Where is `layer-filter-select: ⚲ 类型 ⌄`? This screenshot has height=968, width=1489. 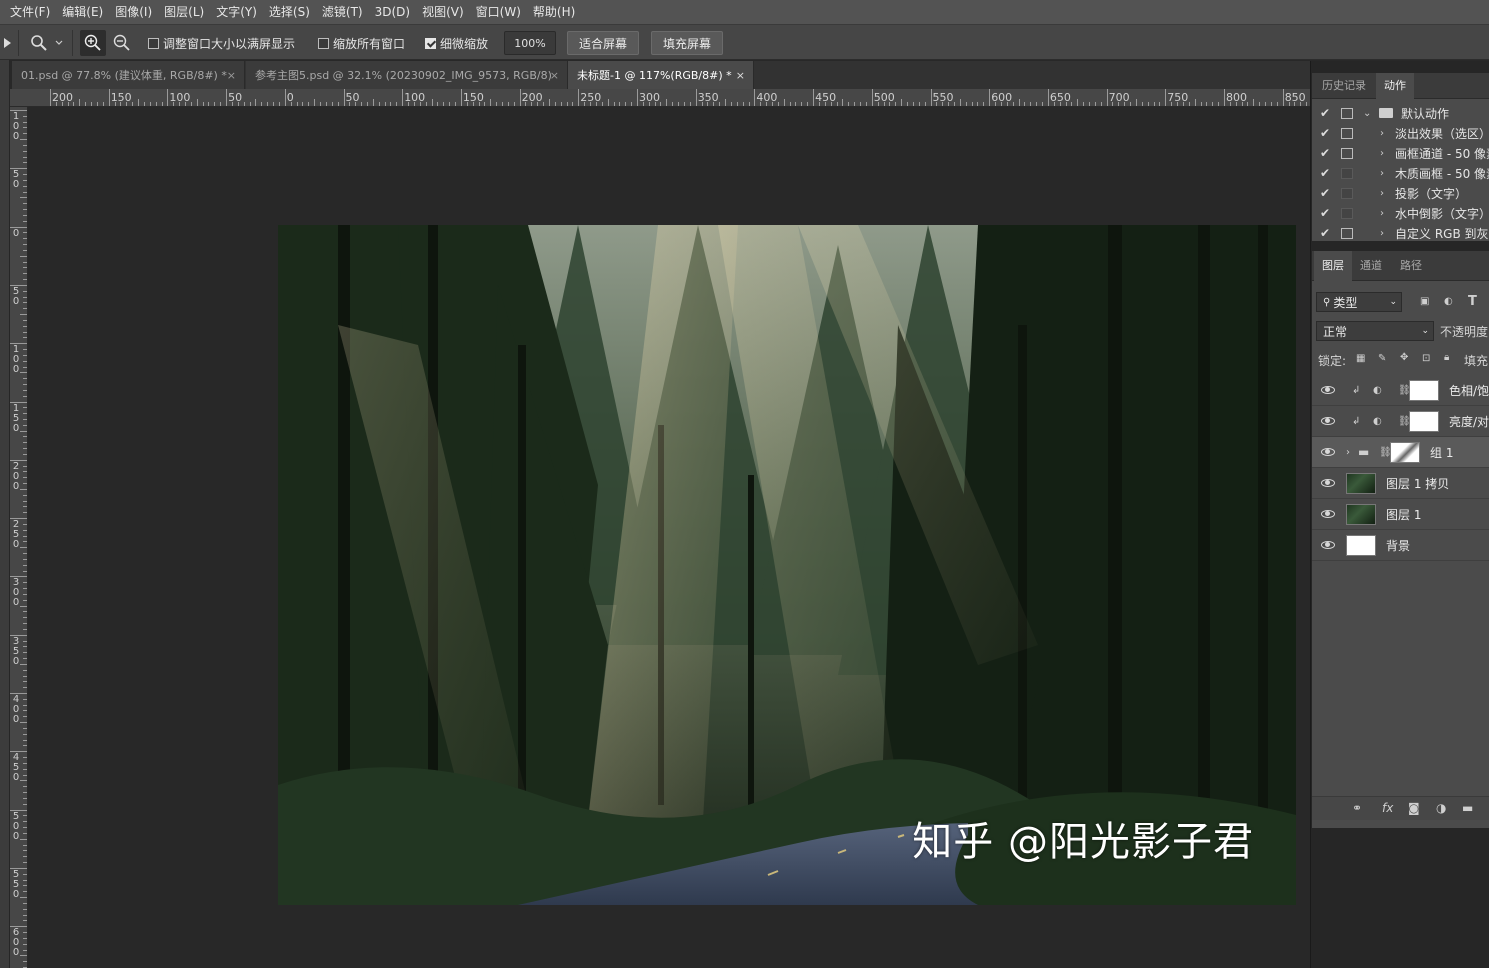 layer-filter-select: ⚲ 类型 ⌄ is located at coordinates (1359, 302).